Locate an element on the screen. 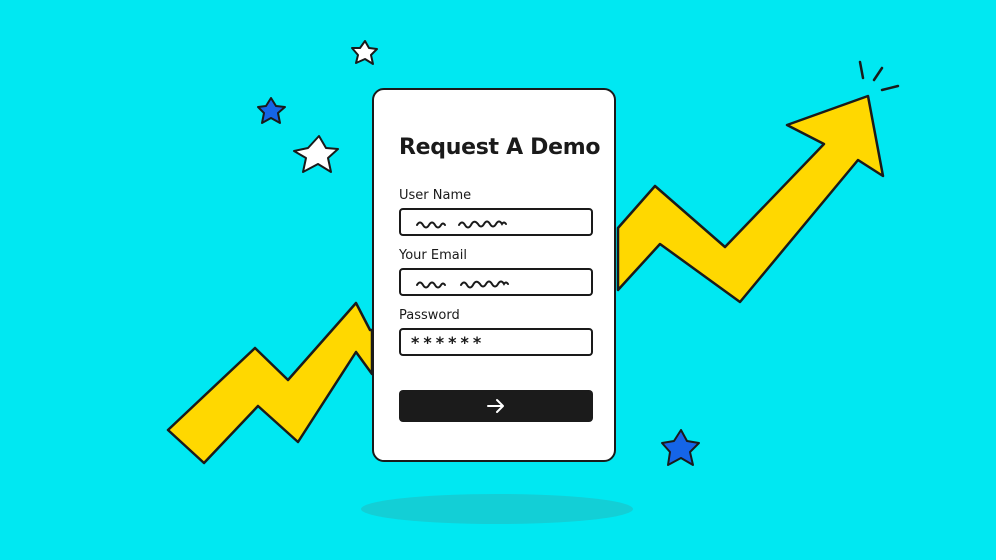  password-input: ****** is located at coordinates (496, 342).